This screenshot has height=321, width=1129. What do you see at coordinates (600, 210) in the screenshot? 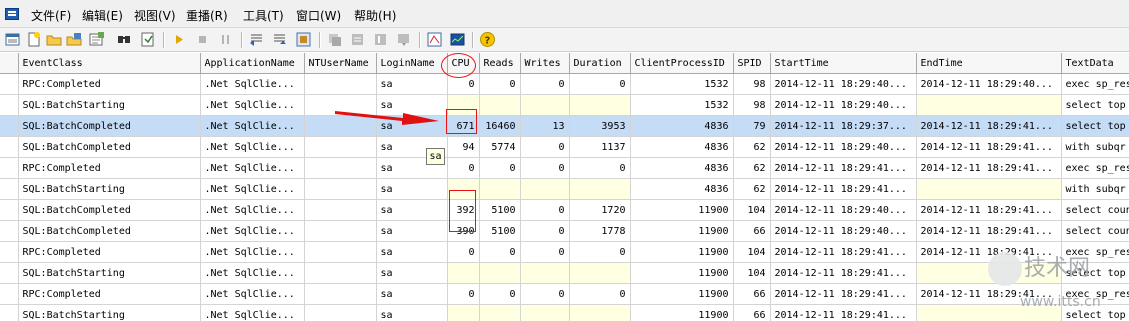
I see `cell-duration: 1720` at bounding box center [600, 210].